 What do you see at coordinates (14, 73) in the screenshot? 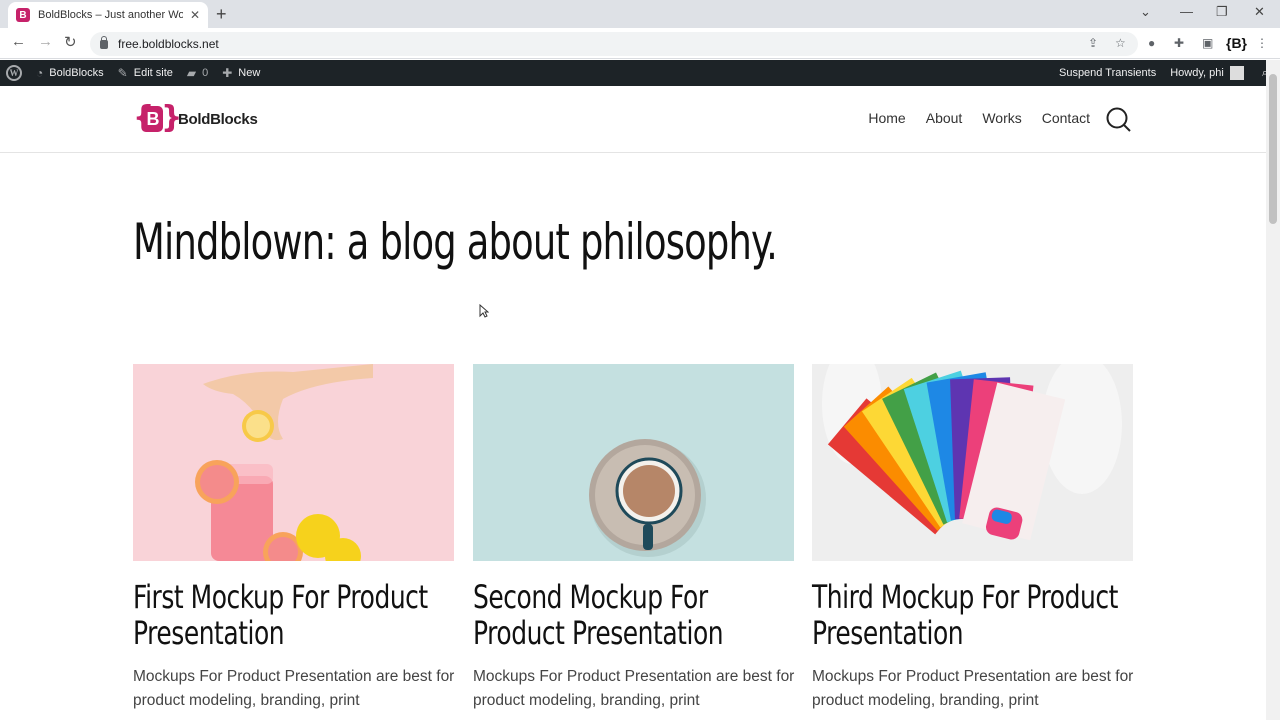
I see `wordpress-logo-icon: W` at bounding box center [14, 73].